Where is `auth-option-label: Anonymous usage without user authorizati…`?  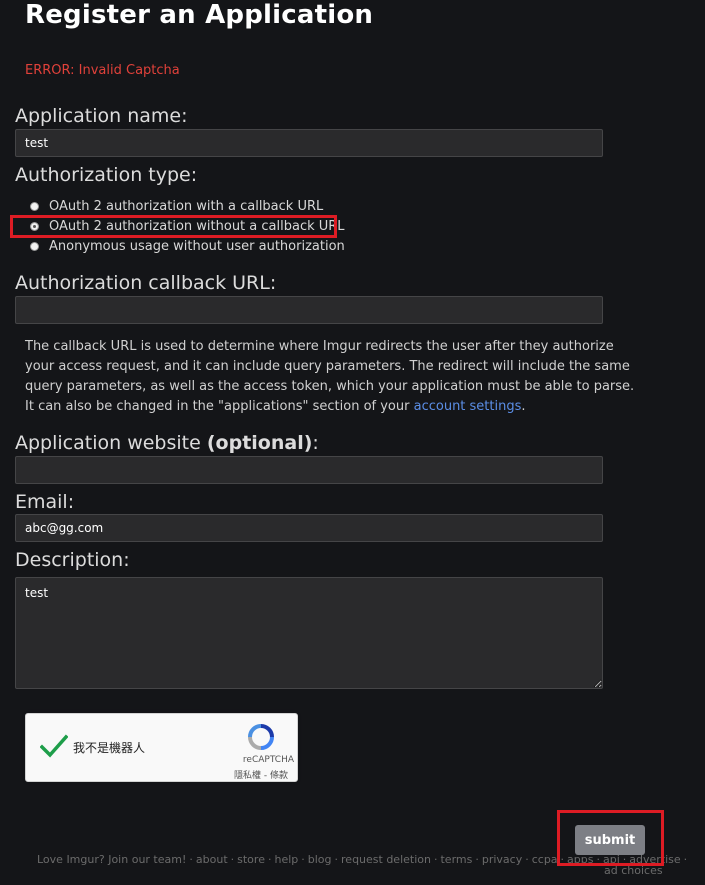
auth-option-label: Anonymous usage without user authorizati… is located at coordinates (197, 246).